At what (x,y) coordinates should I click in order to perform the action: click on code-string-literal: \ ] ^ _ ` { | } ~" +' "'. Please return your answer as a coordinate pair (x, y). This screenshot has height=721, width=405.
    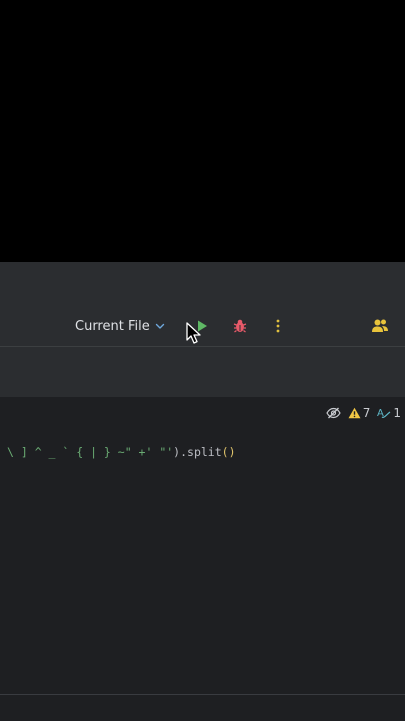
    Looking at the image, I should click on (90, 452).